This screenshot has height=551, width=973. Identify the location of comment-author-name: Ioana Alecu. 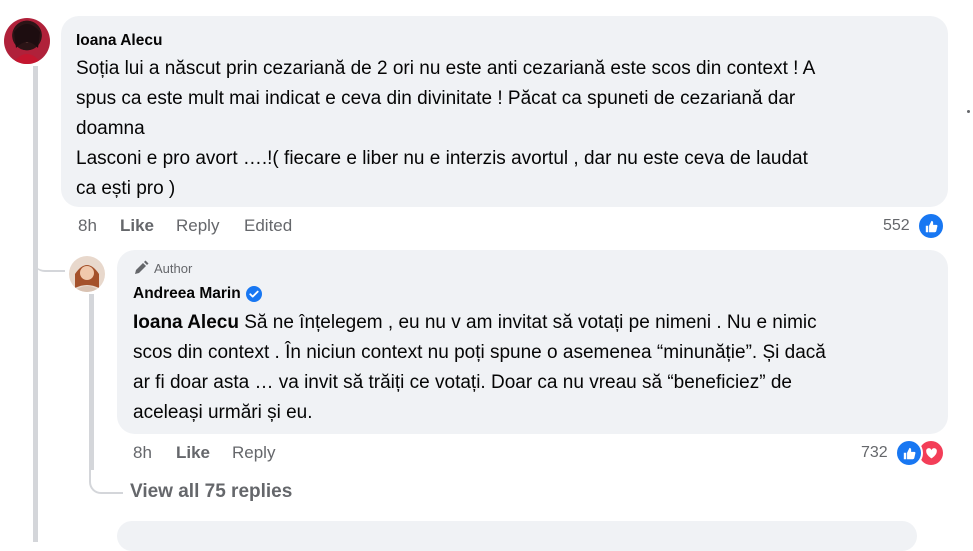
(119, 41).